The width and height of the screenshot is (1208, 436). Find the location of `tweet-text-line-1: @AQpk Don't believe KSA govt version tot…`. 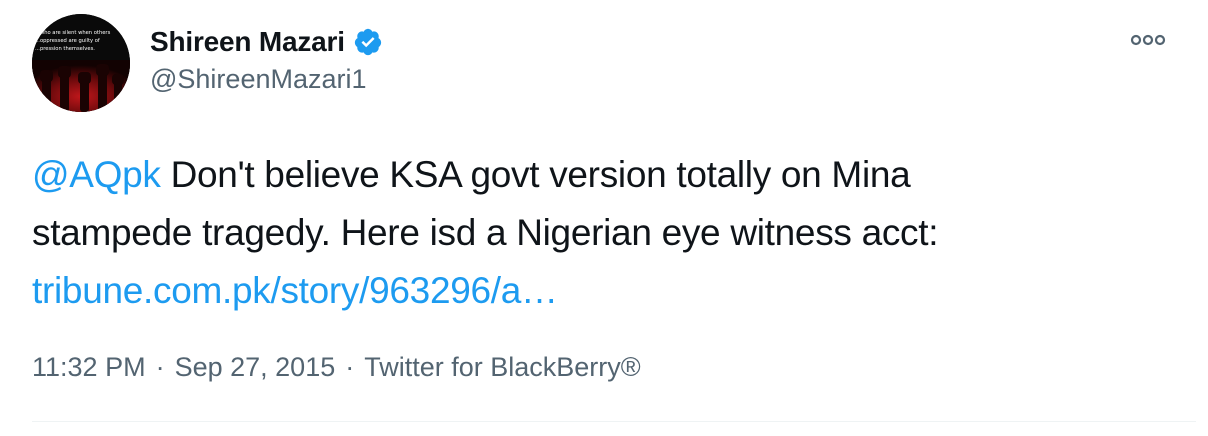

tweet-text-line-1: @AQpk Don't believe KSA govt version tot… is located at coordinates (602, 175).